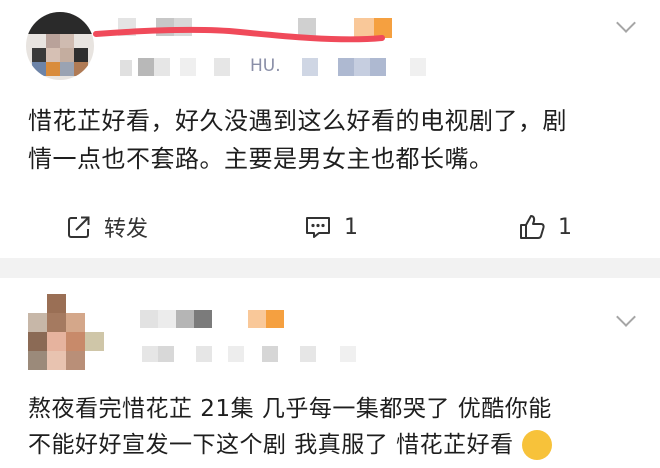 The width and height of the screenshot is (660, 468). What do you see at coordinates (297, 121) in the screenshot?
I see `comment-text-line: 惜花芷好看，好久没遇到这么好看的电视剧了，剧` at bounding box center [297, 121].